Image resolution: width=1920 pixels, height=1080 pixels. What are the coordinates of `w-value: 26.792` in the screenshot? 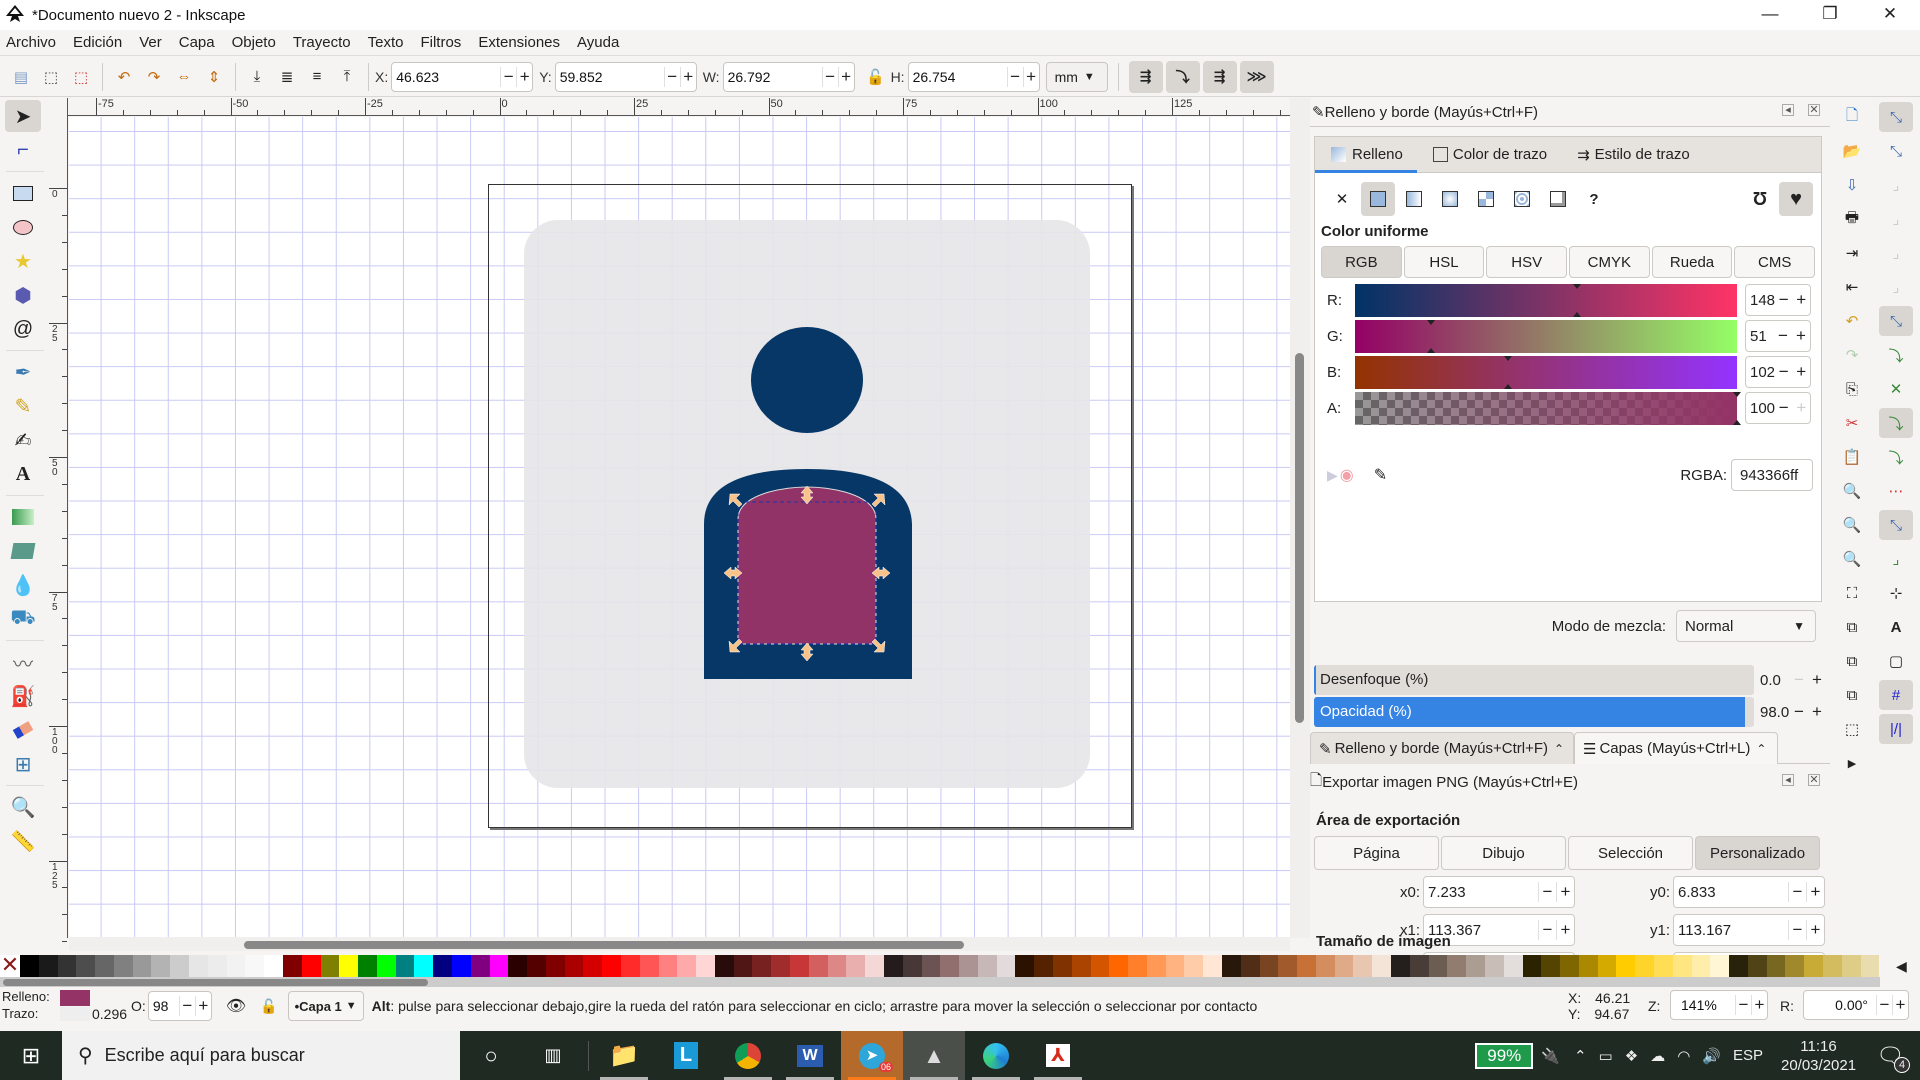 It's located at (773, 77).